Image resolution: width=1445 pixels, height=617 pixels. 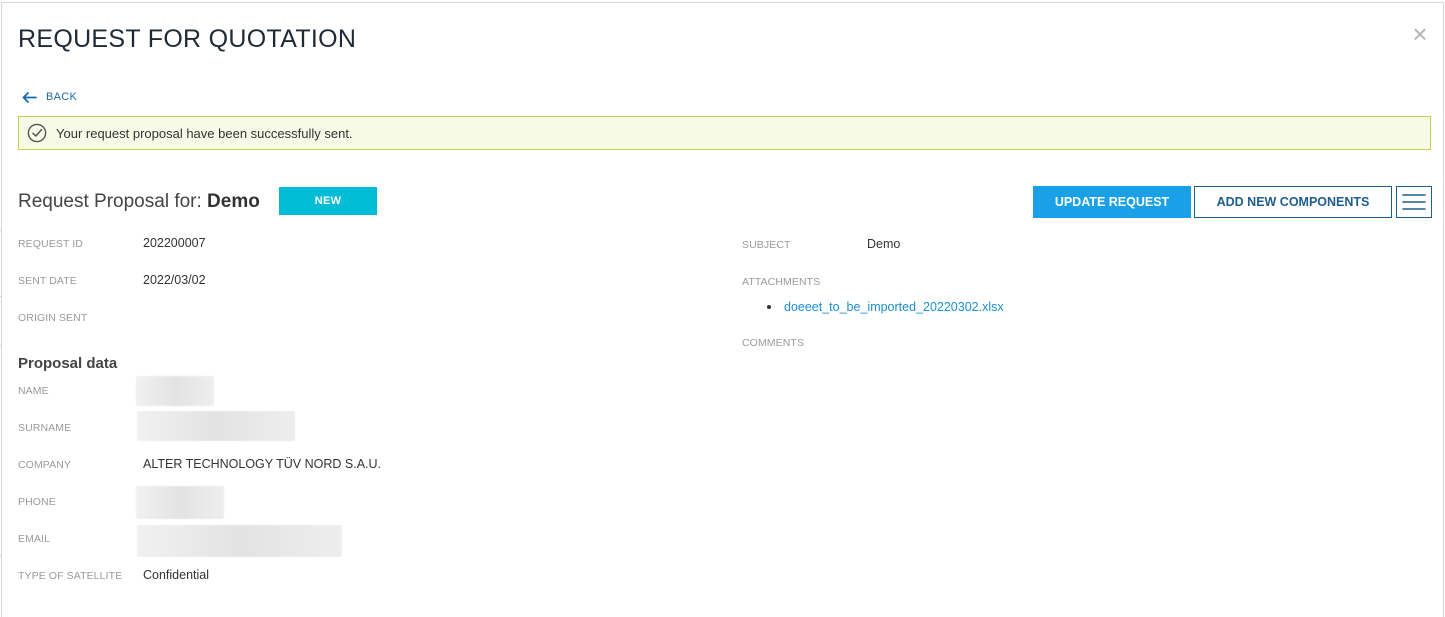 I want to click on subject-value: Demo, so click(x=884, y=244).